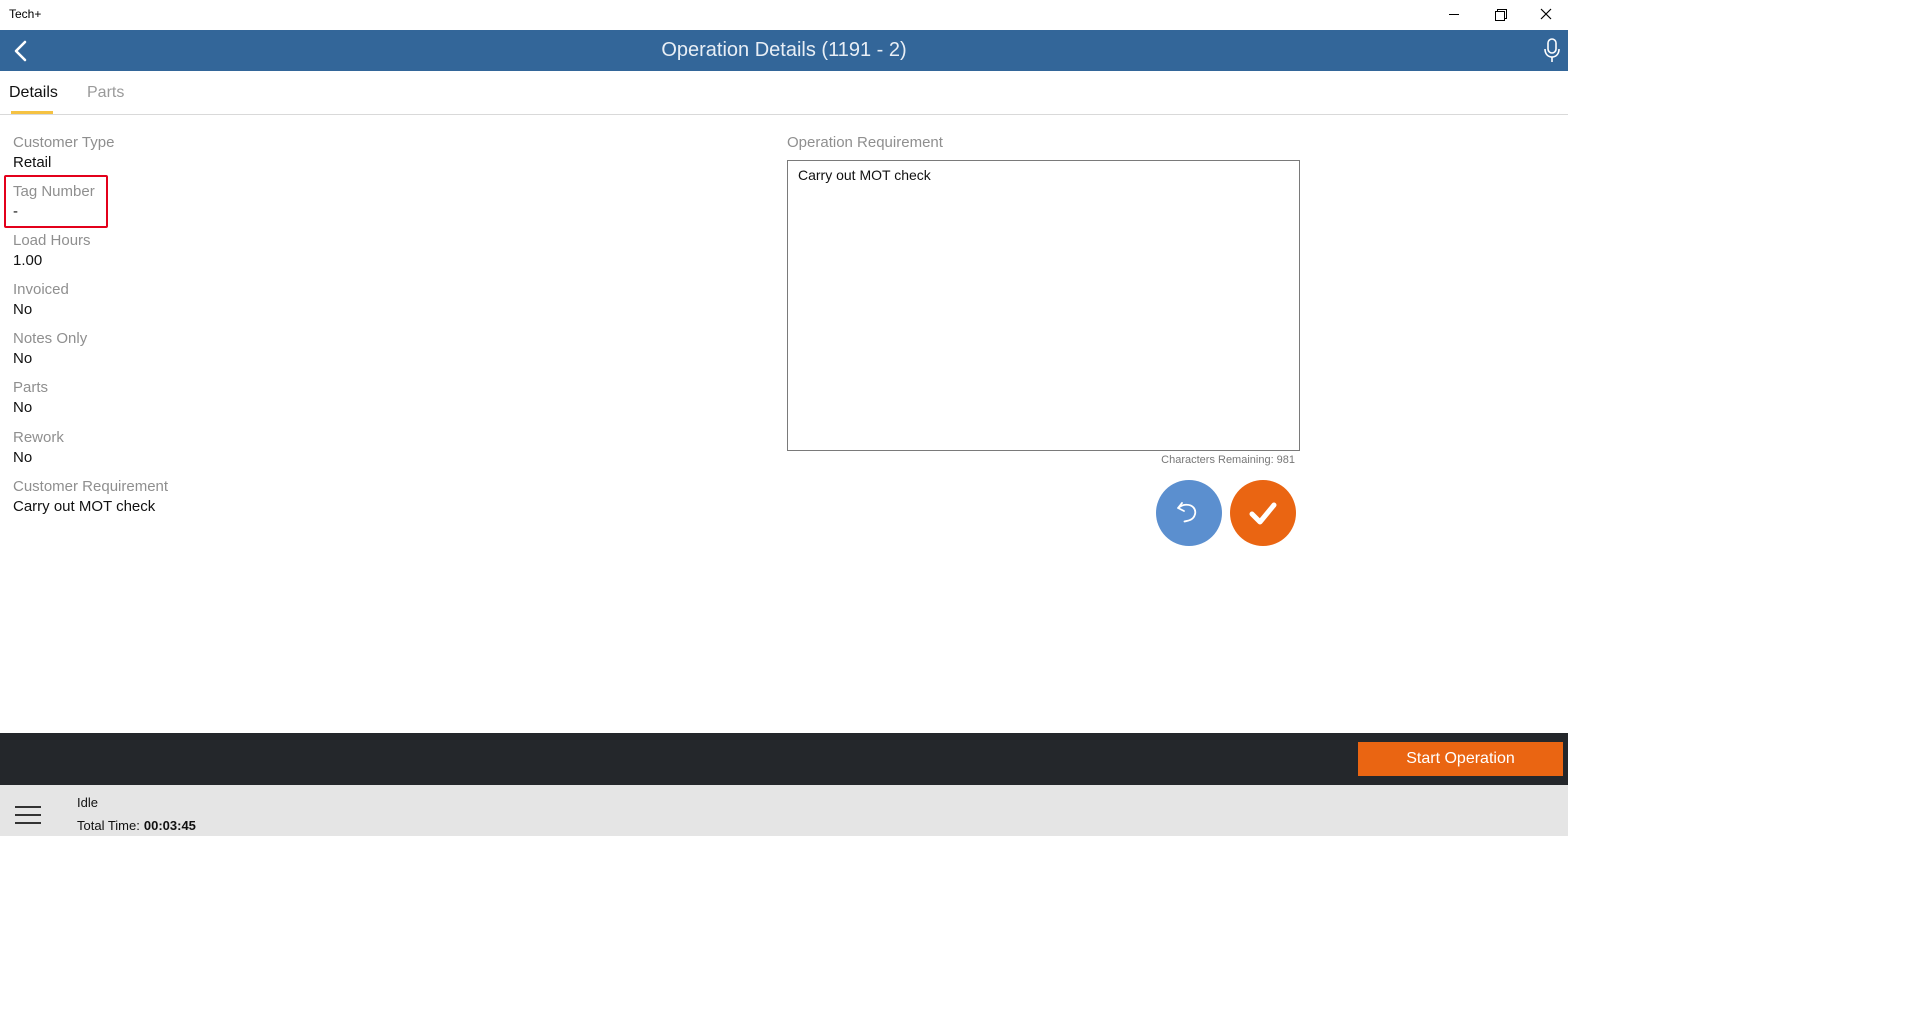 This screenshot has height=1019, width=1912. Describe the element at coordinates (56, 201) in the screenshot. I see `tag-number-highlight` at that location.